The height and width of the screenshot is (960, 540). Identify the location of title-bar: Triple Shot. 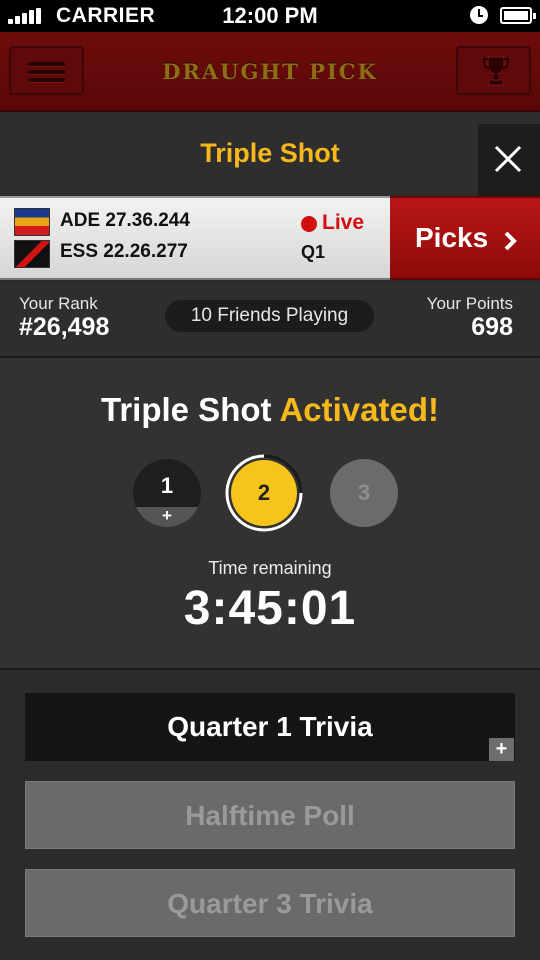
(270, 154).